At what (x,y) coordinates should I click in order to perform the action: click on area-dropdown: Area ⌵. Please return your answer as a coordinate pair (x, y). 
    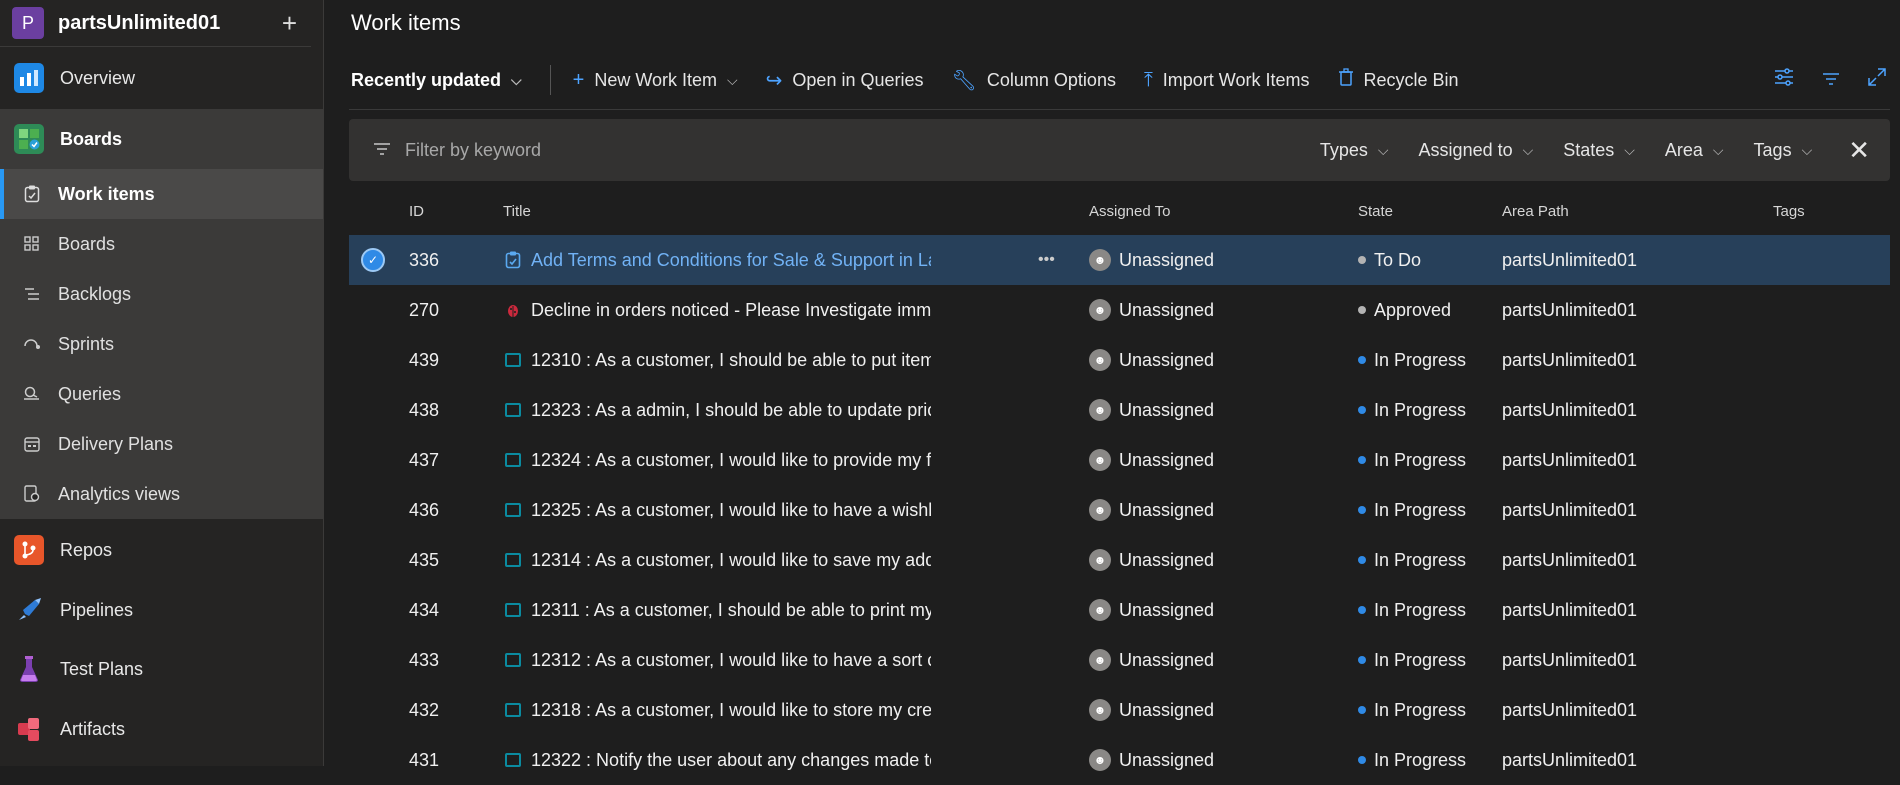
    Looking at the image, I should click on (1694, 150).